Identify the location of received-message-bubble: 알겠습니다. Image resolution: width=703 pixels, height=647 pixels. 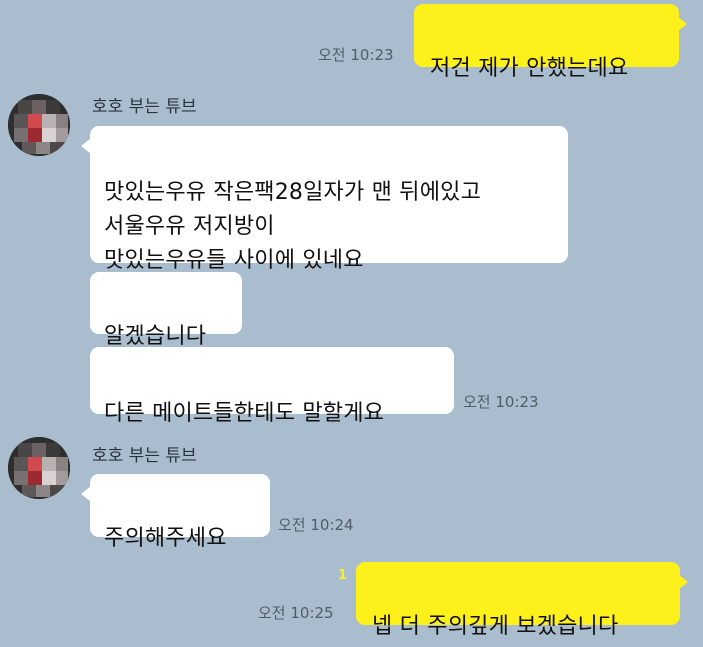
(166, 310).